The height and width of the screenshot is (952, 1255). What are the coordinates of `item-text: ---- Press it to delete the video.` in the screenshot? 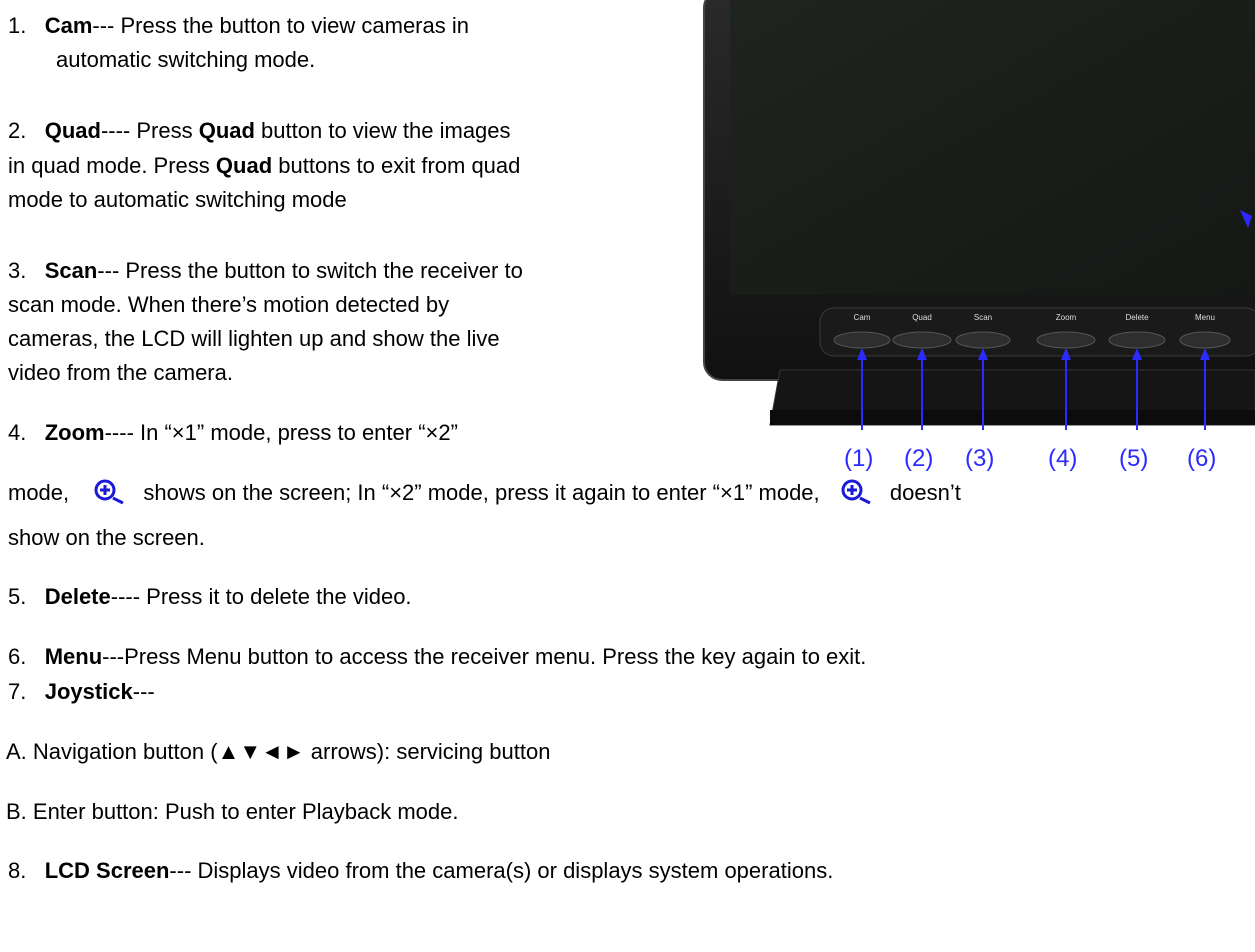 It's located at (261, 596).